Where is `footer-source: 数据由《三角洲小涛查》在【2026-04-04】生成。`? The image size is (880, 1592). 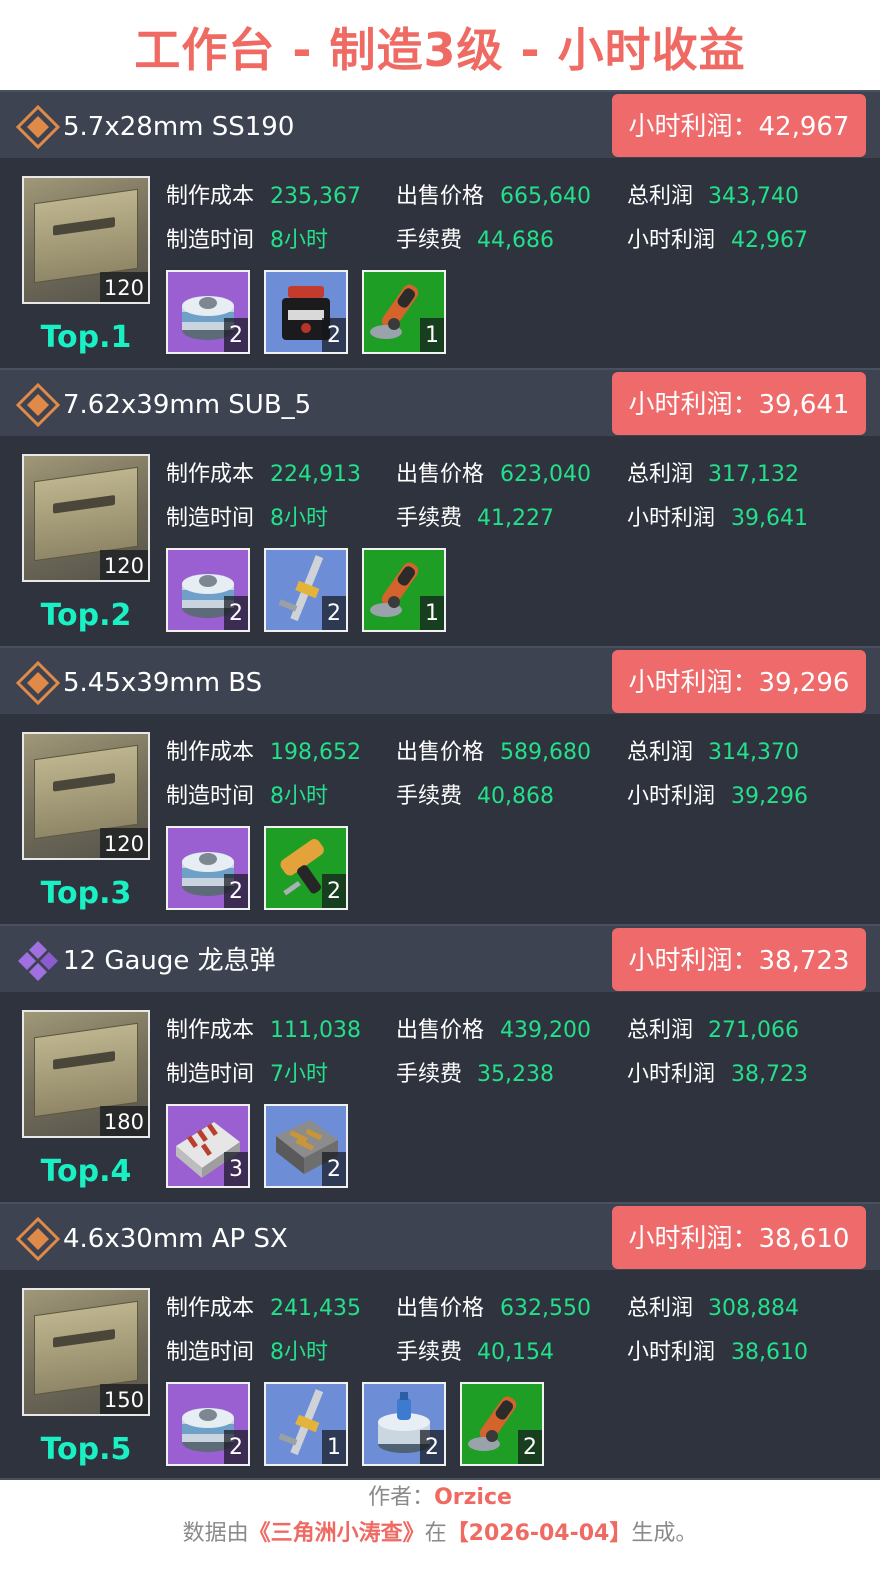 footer-source: 数据由《三角洲小涛查》在【2026-04-04】生成。 is located at coordinates (440, 1534).